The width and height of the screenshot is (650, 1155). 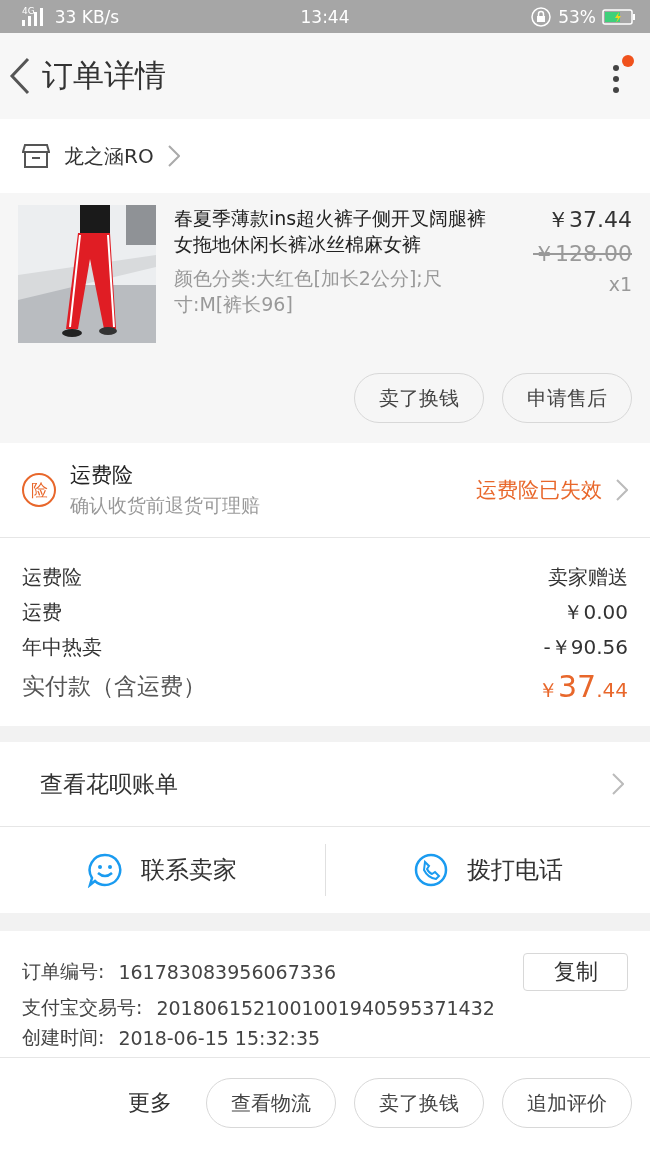 I want to click on copy-button: 复制, so click(x=575, y=972).